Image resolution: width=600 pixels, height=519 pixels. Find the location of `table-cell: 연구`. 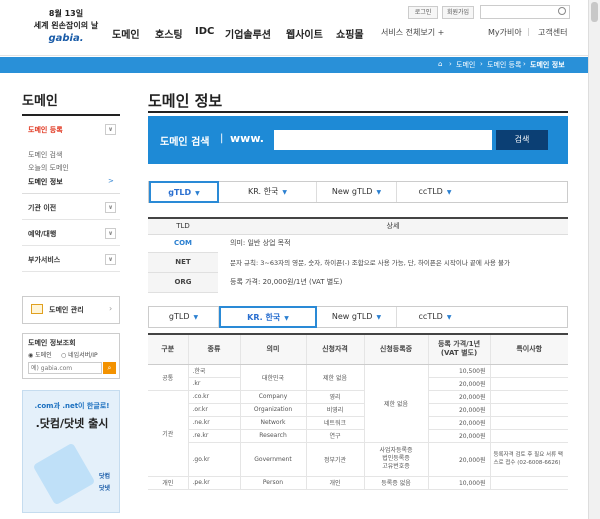

table-cell: 연구 is located at coordinates (335, 436).